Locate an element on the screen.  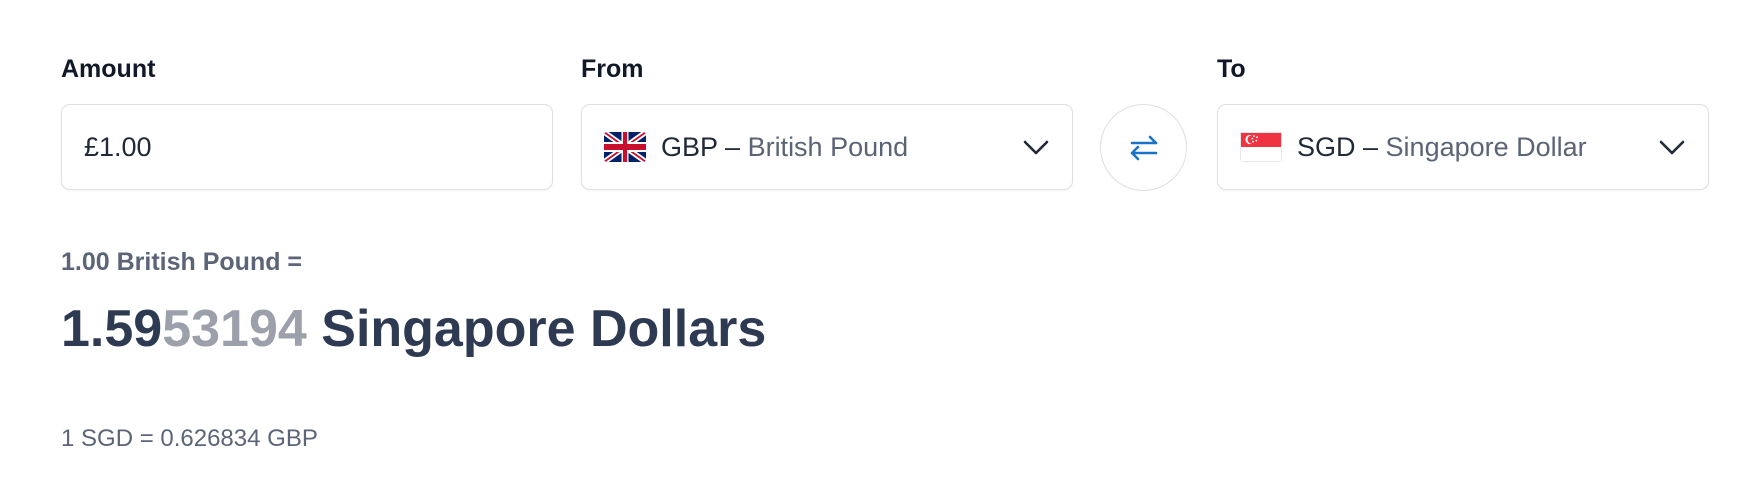
from-currency-label: GBP – British Pound is located at coordinates (784, 147).